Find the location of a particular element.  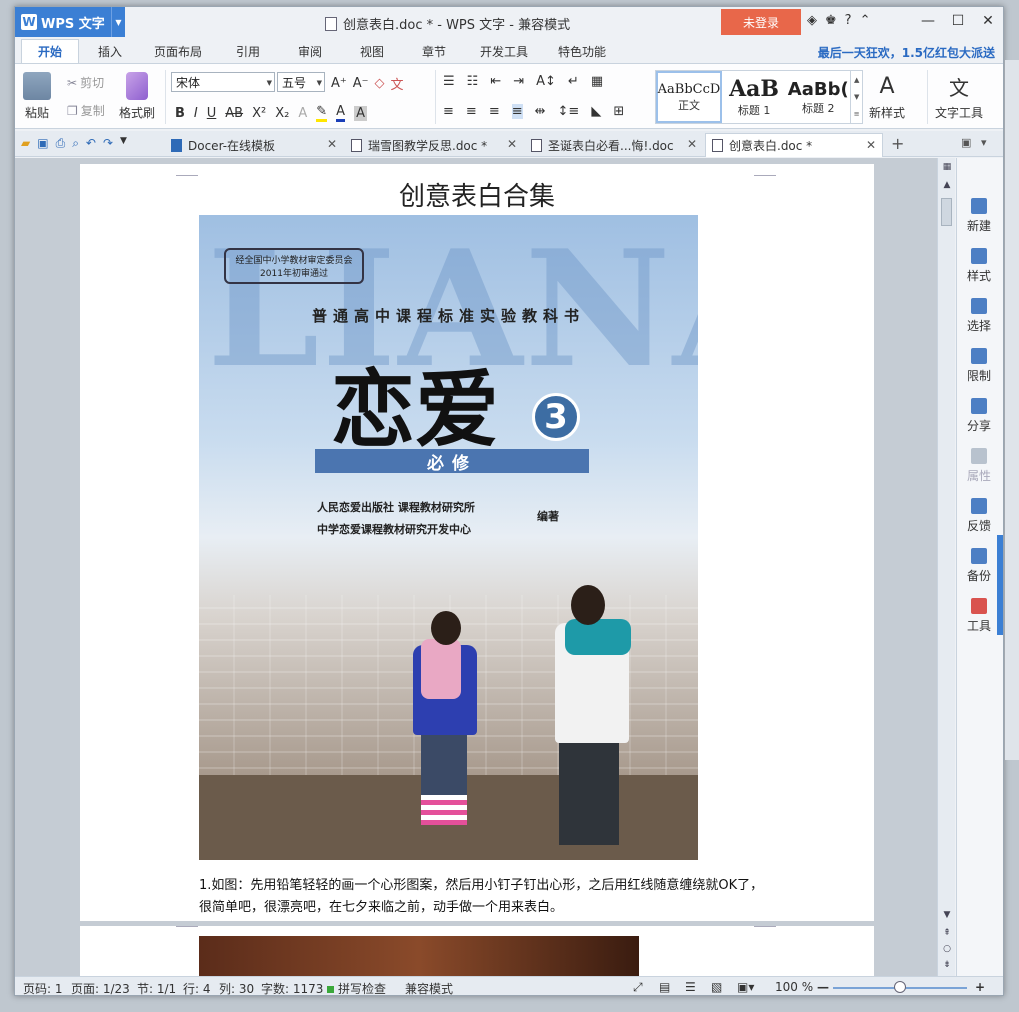

strikethrough-icon: AB is located at coordinates (234, 113).